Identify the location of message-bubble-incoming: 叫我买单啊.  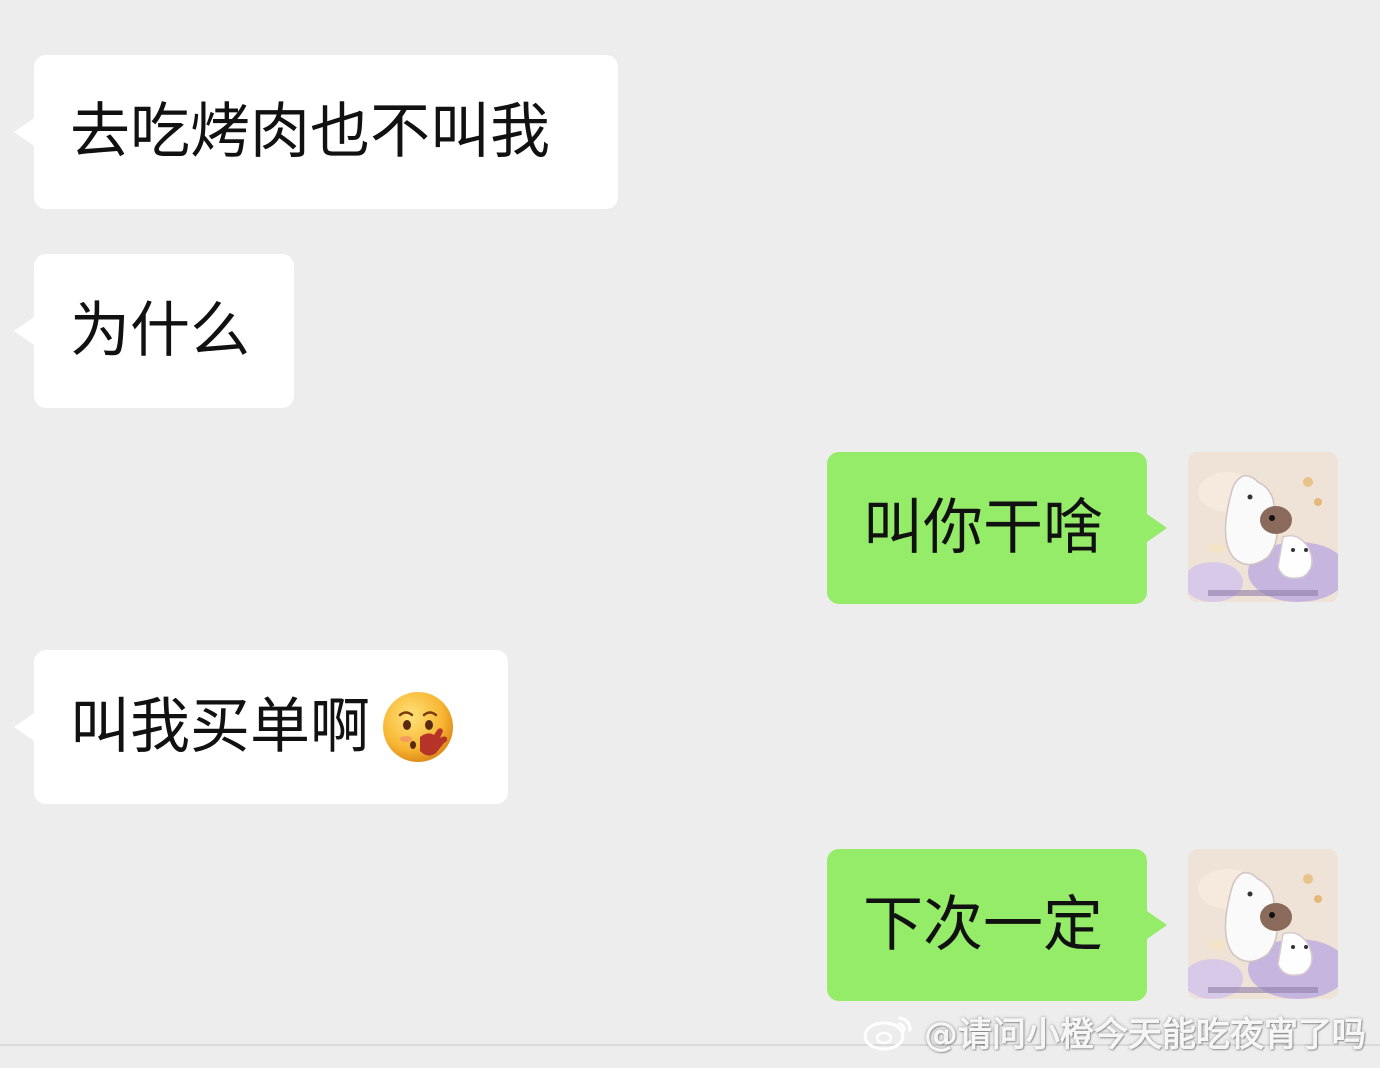
(261, 727).